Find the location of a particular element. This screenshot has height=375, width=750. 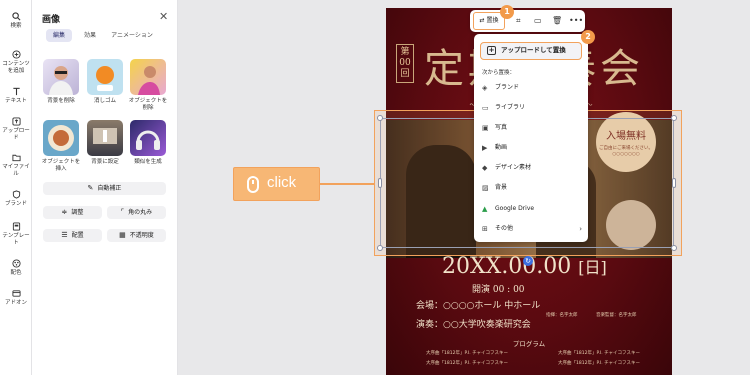

auto-fix-label: 自動補正 is located at coordinates (109, 188).